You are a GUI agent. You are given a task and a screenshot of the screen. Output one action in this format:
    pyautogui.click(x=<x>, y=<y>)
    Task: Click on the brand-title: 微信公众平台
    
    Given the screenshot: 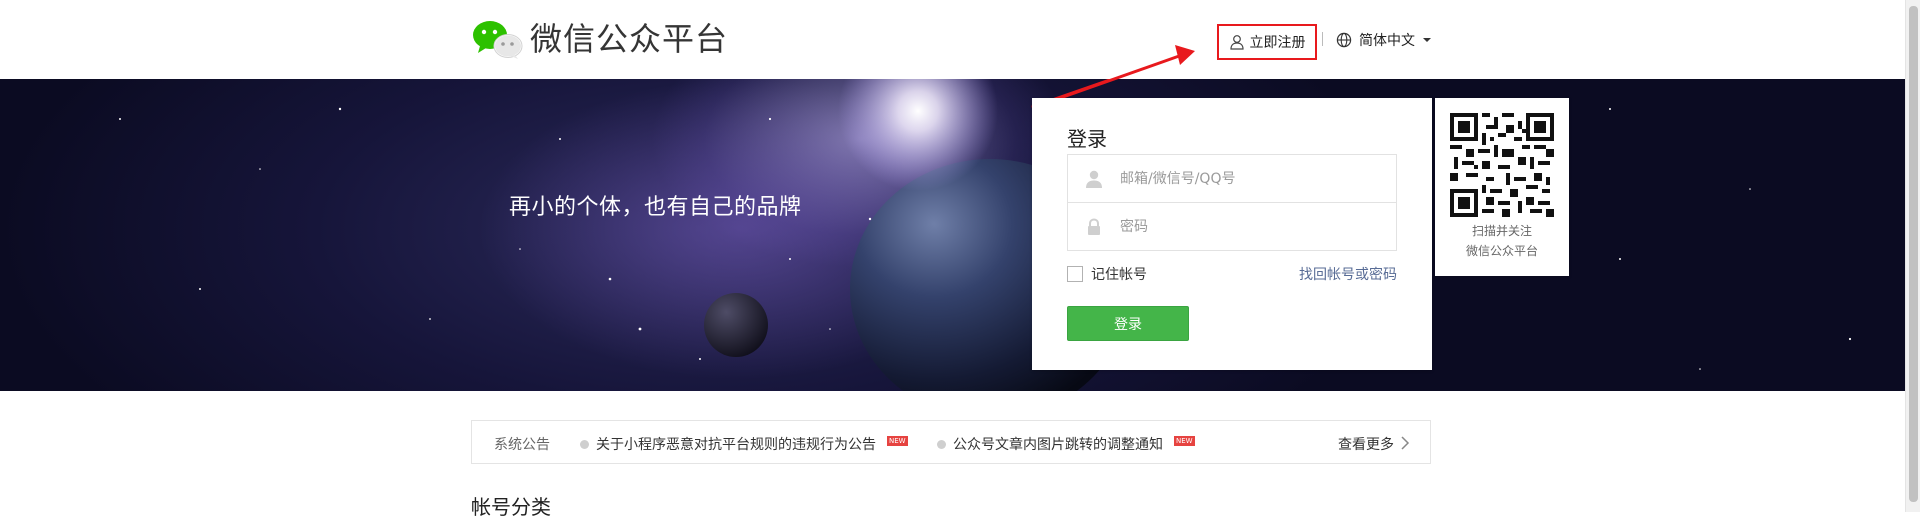 What is the action you would take?
    pyautogui.click(x=629, y=39)
    